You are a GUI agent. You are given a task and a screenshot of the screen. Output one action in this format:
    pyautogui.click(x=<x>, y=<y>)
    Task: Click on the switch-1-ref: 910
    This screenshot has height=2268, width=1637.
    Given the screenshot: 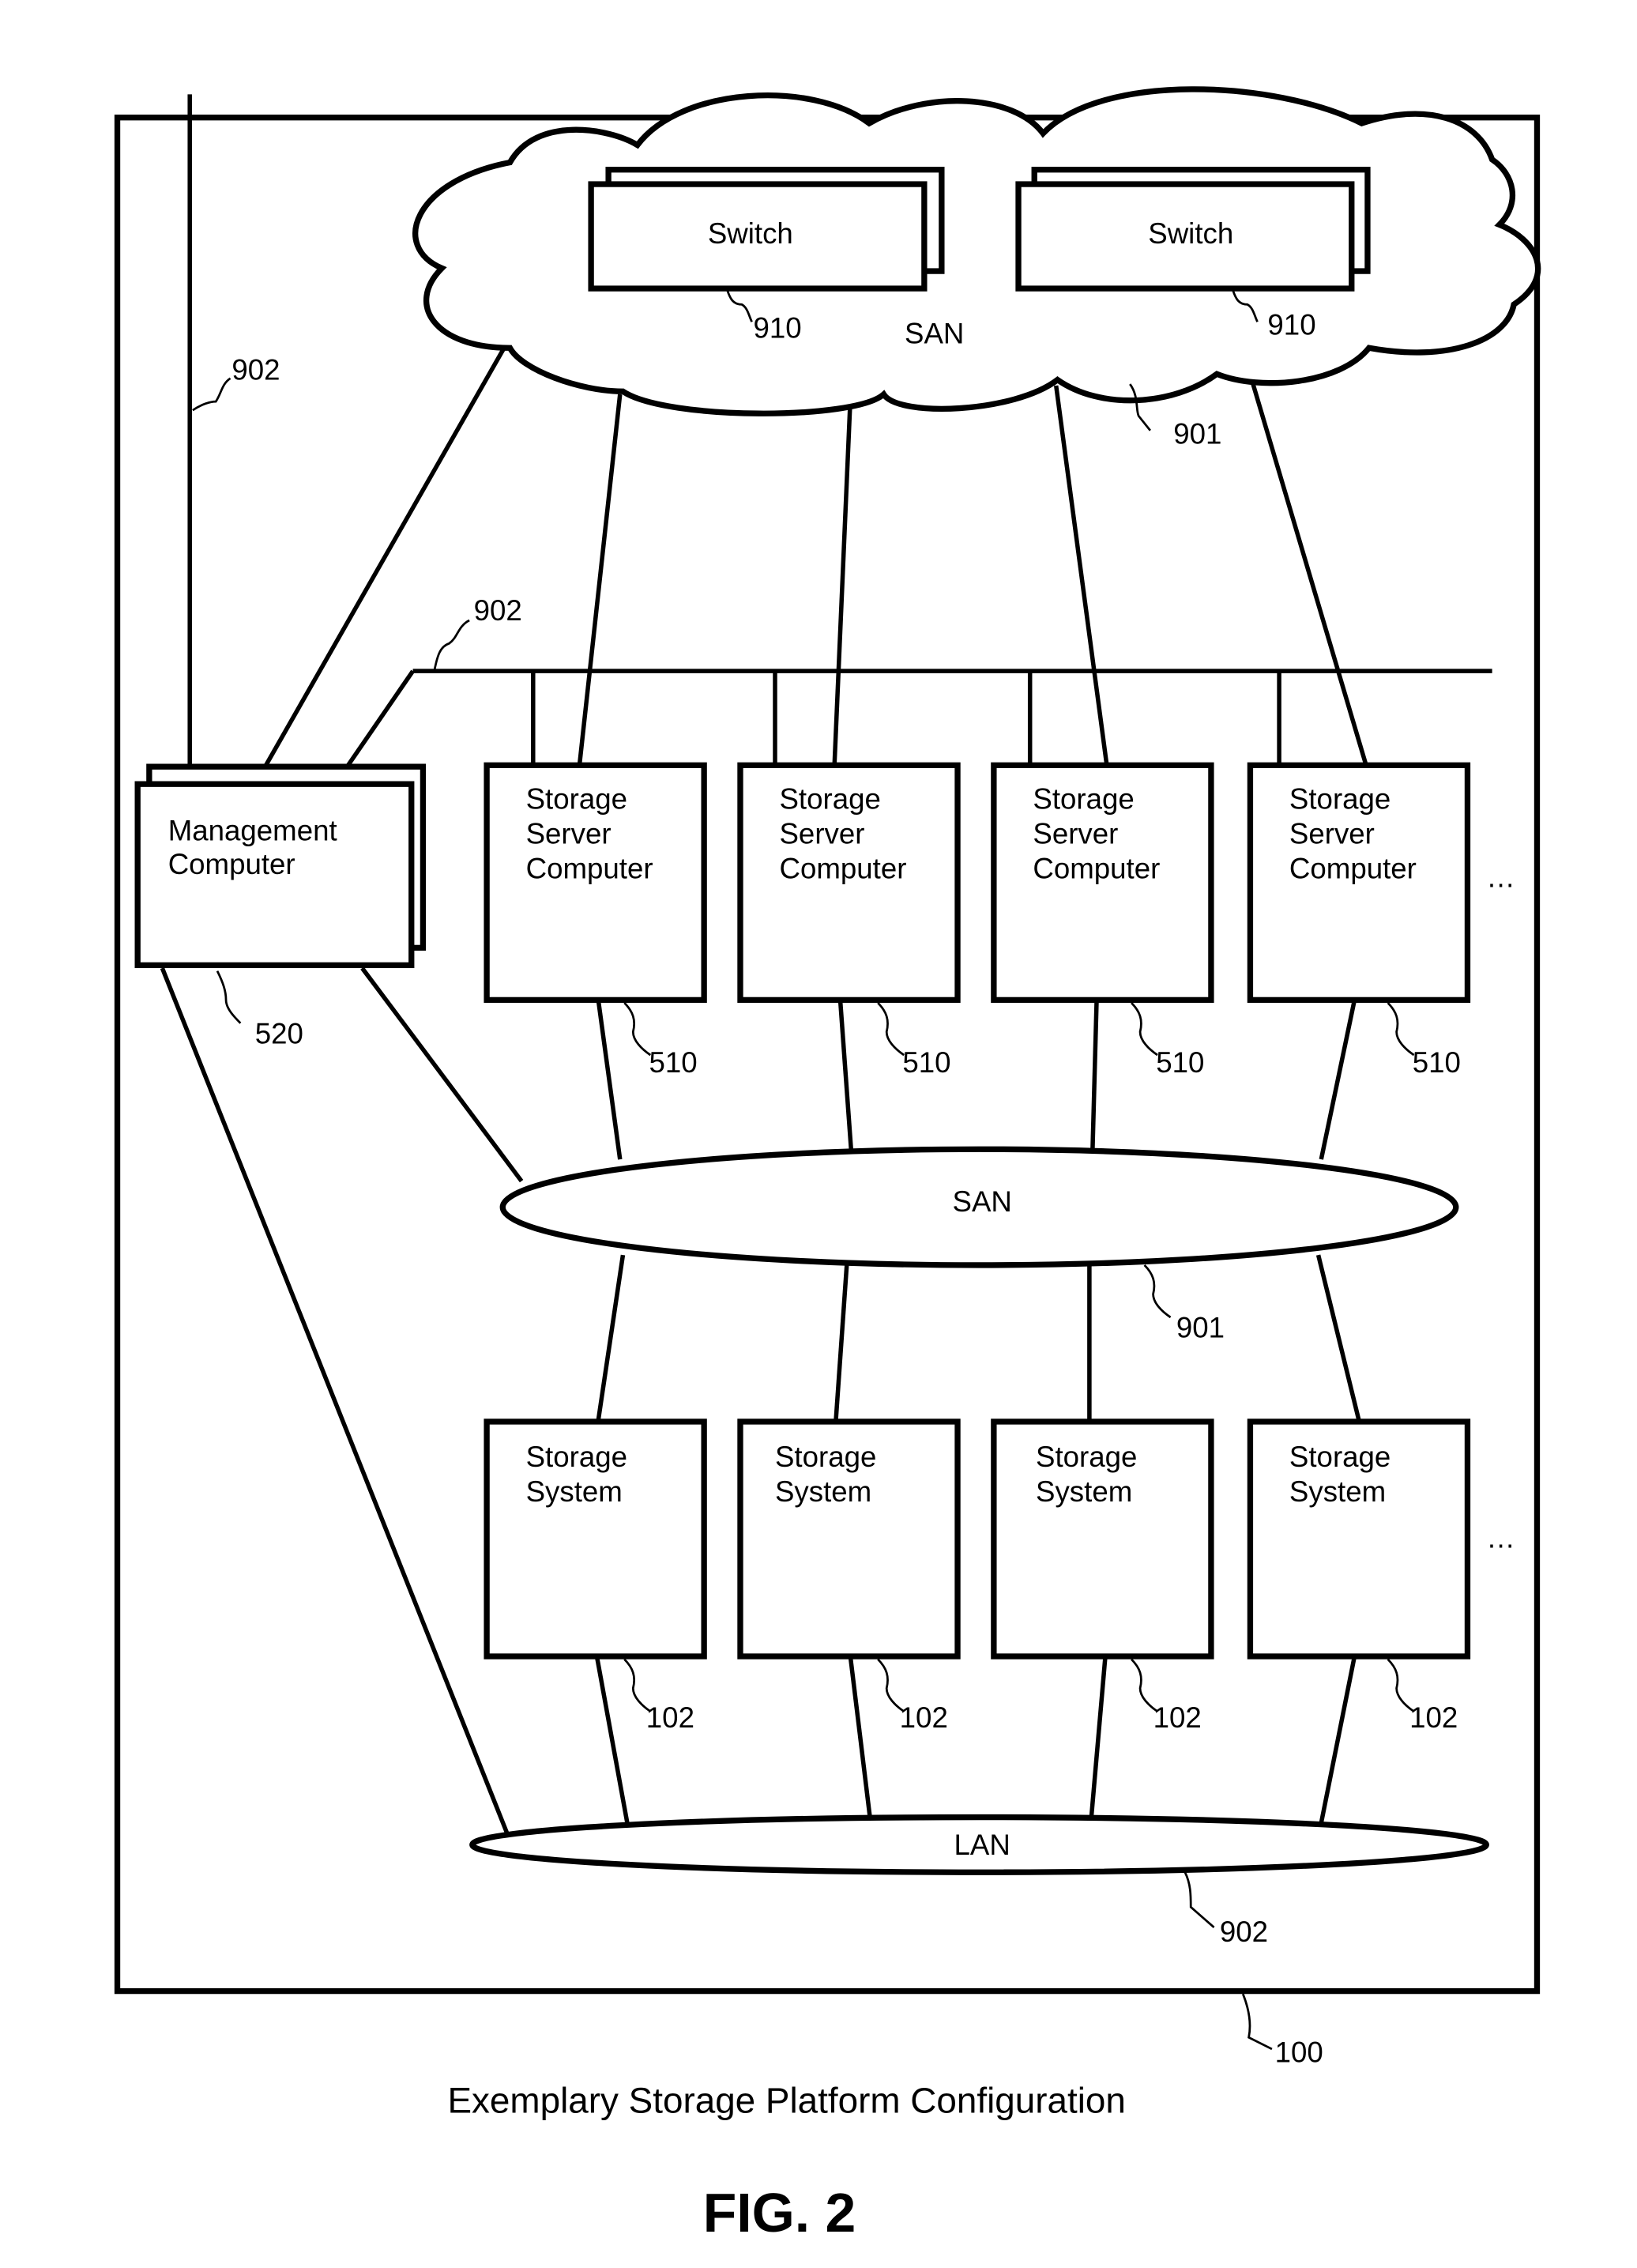 What is the action you would take?
    pyautogui.click(x=777, y=328)
    